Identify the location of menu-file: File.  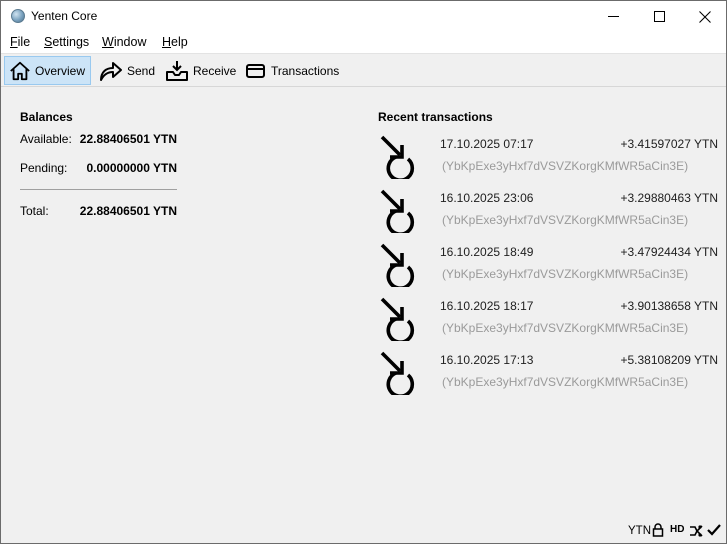
(20, 42).